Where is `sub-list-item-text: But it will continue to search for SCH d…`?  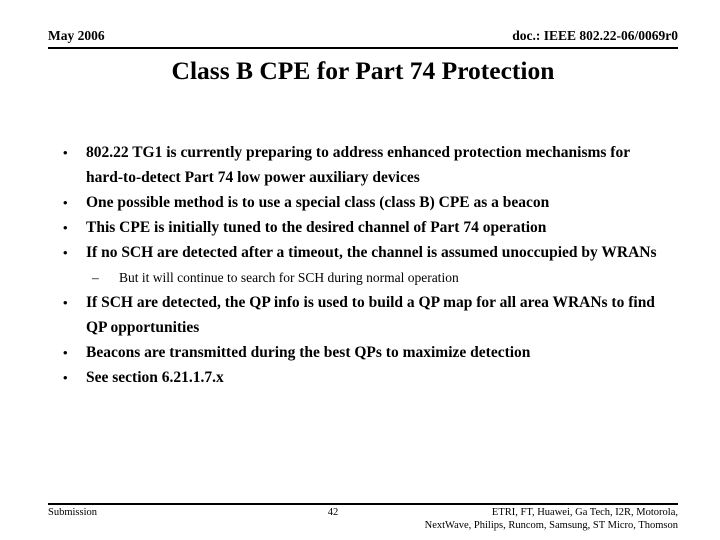
sub-list-item-text: But it will continue to search for SCH d… is located at coordinates (289, 277).